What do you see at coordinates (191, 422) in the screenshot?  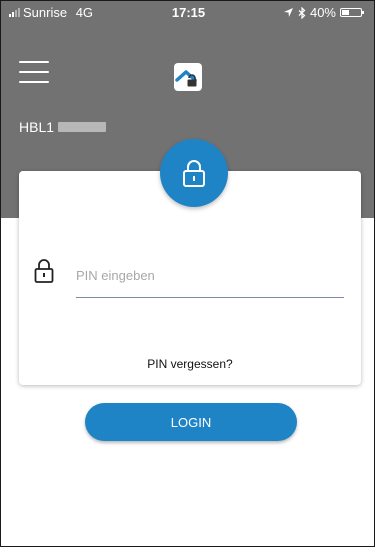 I see `login-button: LOGIN` at bounding box center [191, 422].